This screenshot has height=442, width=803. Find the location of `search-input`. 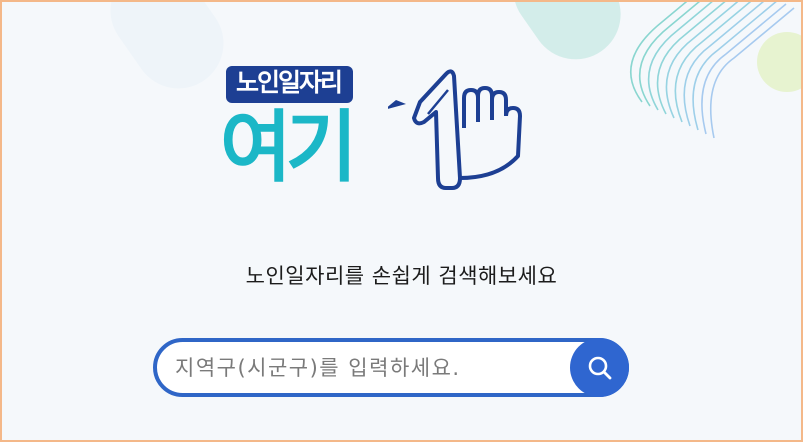

search-input is located at coordinates (365, 367).